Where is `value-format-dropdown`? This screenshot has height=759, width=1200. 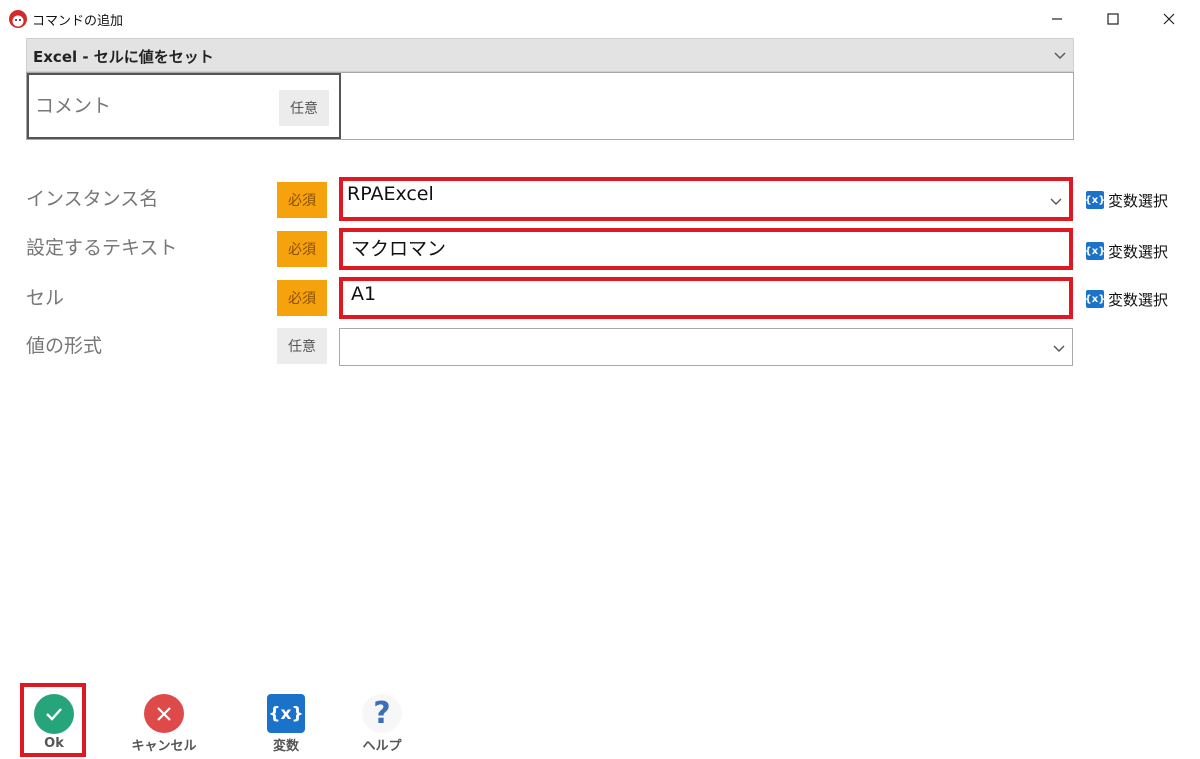
value-format-dropdown is located at coordinates (706, 347).